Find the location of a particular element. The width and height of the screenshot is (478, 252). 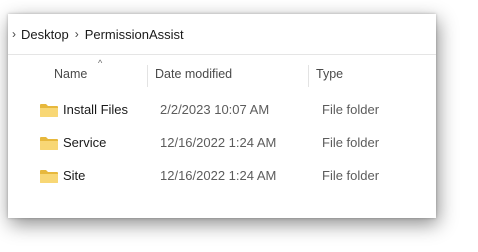

file-name-cell: Site is located at coordinates (62, 175).